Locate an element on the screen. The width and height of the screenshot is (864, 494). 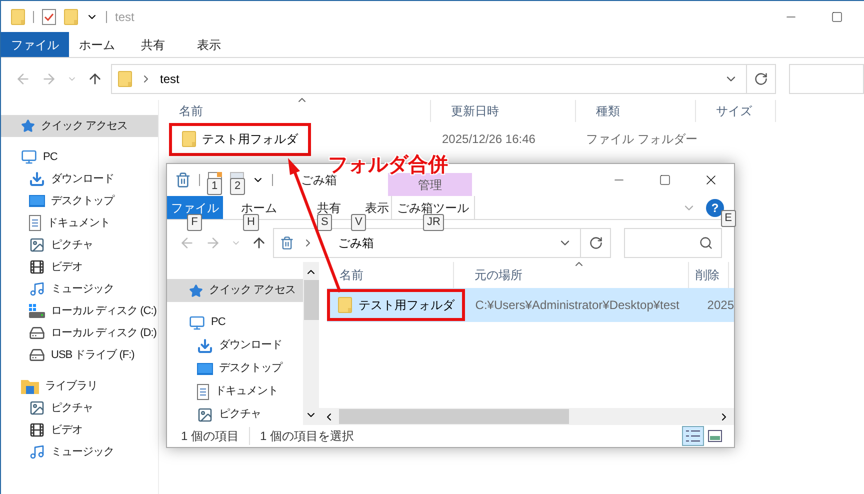
keytip-tooltip: S is located at coordinates (324, 222).